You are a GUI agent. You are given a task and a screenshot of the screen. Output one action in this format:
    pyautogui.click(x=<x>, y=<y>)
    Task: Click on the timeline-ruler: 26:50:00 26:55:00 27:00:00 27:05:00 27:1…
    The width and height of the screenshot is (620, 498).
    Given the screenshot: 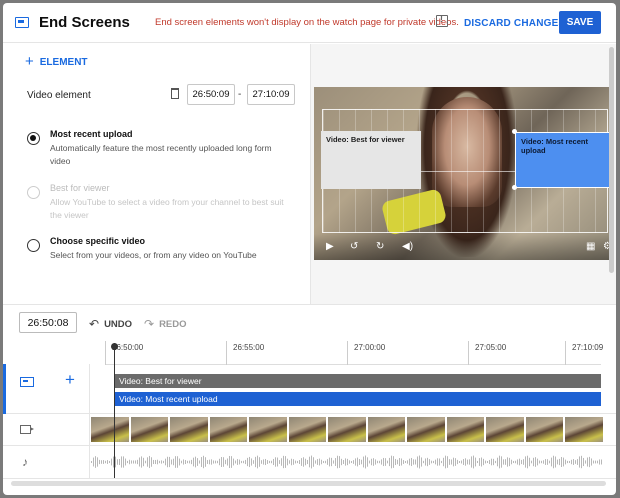 What is the action you would take?
    pyautogui.click(x=354, y=353)
    